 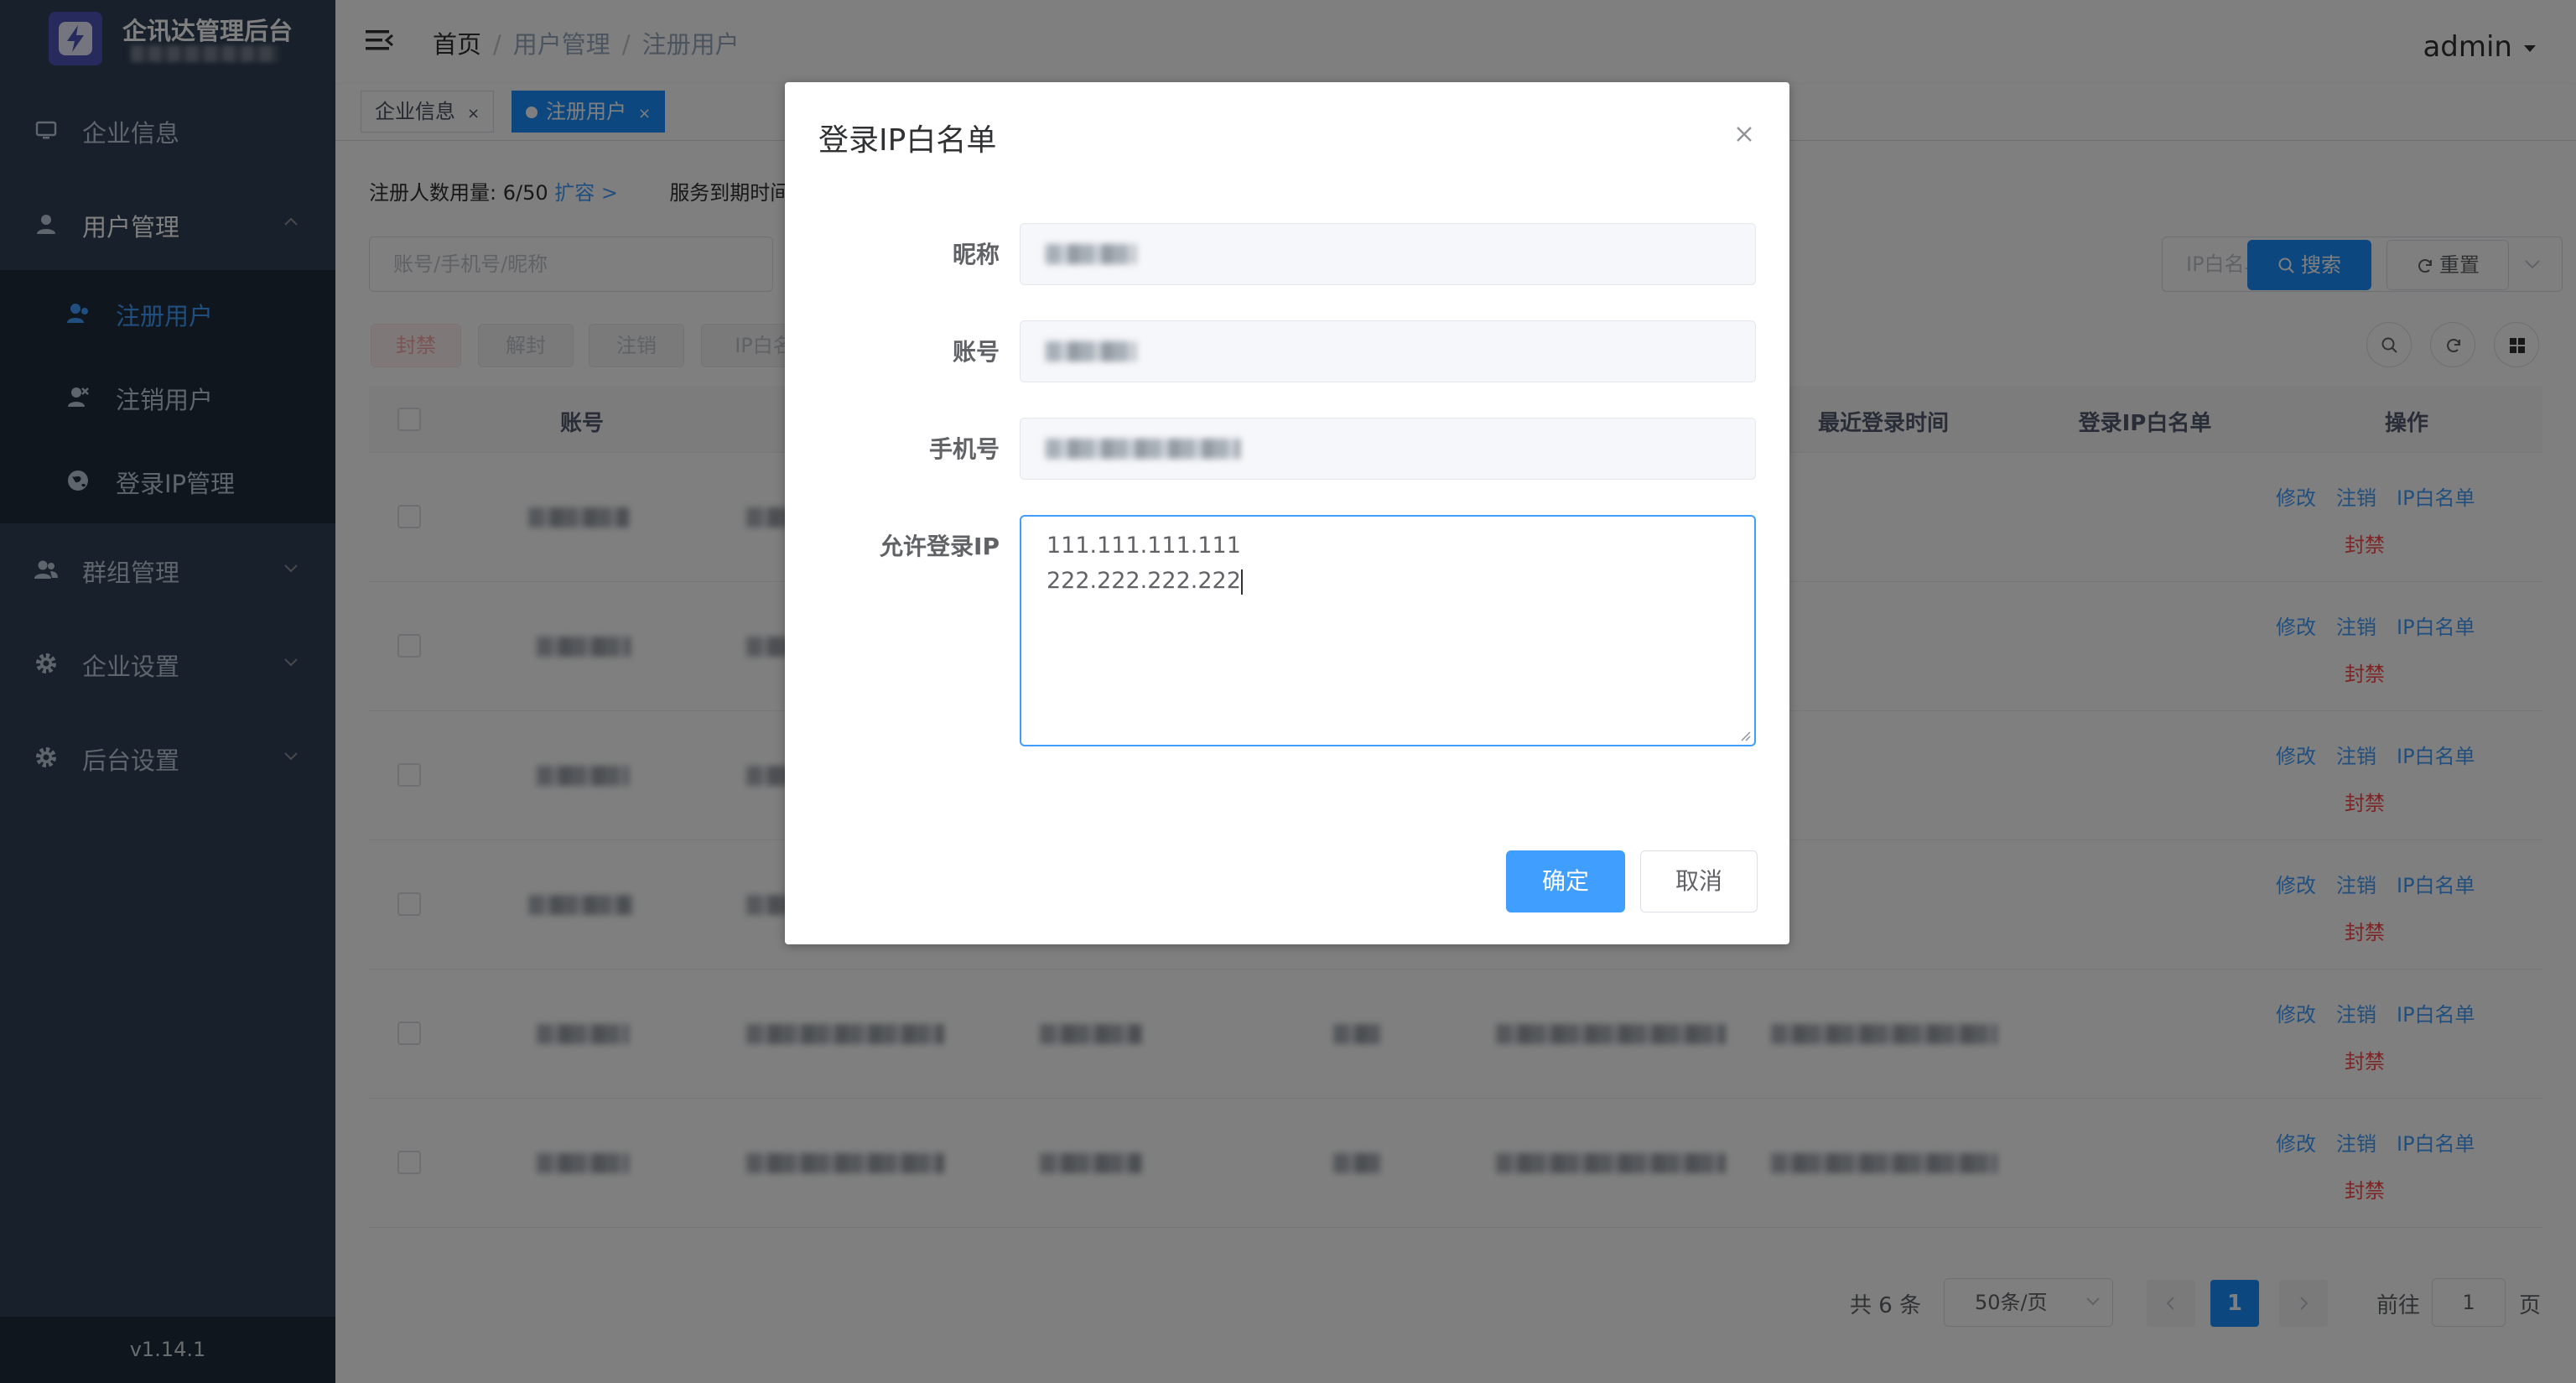 I want to click on account-label: 账号, so click(x=976, y=352).